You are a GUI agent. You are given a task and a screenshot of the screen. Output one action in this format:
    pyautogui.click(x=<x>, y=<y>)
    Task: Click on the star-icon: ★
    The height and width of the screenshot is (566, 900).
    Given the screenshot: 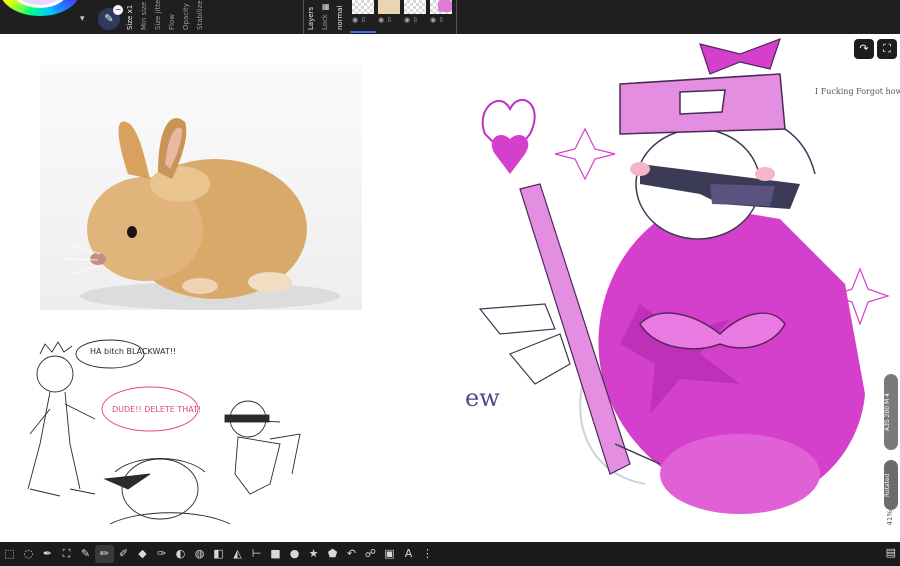 What is the action you would take?
    pyautogui.click(x=313, y=554)
    